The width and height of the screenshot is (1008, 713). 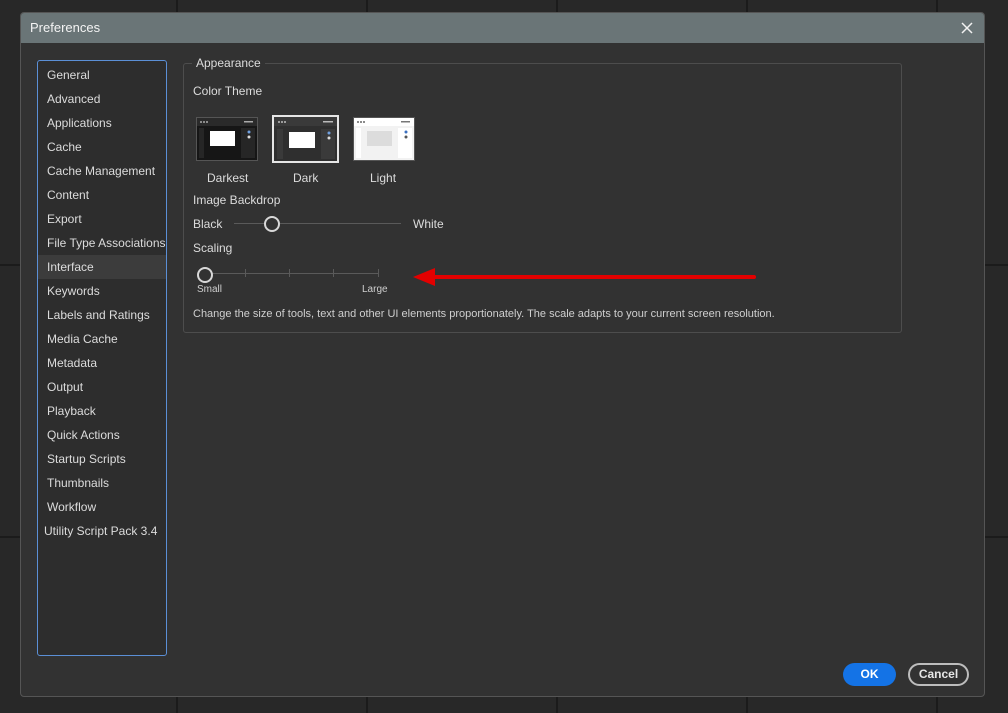 What do you see at coordinates (70, 267) in the screenshot?
I see `sidebar-item-label: Interface` at bounding box center [70, 267].